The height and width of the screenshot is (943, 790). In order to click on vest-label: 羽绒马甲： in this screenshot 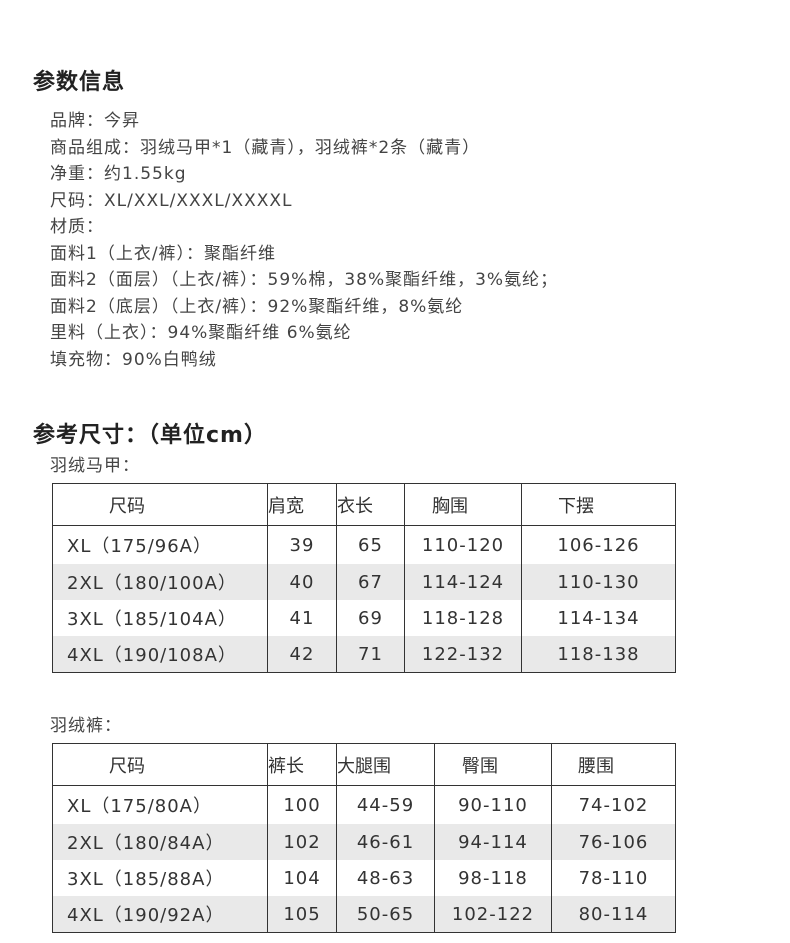, I will do `click(95, 466)`.